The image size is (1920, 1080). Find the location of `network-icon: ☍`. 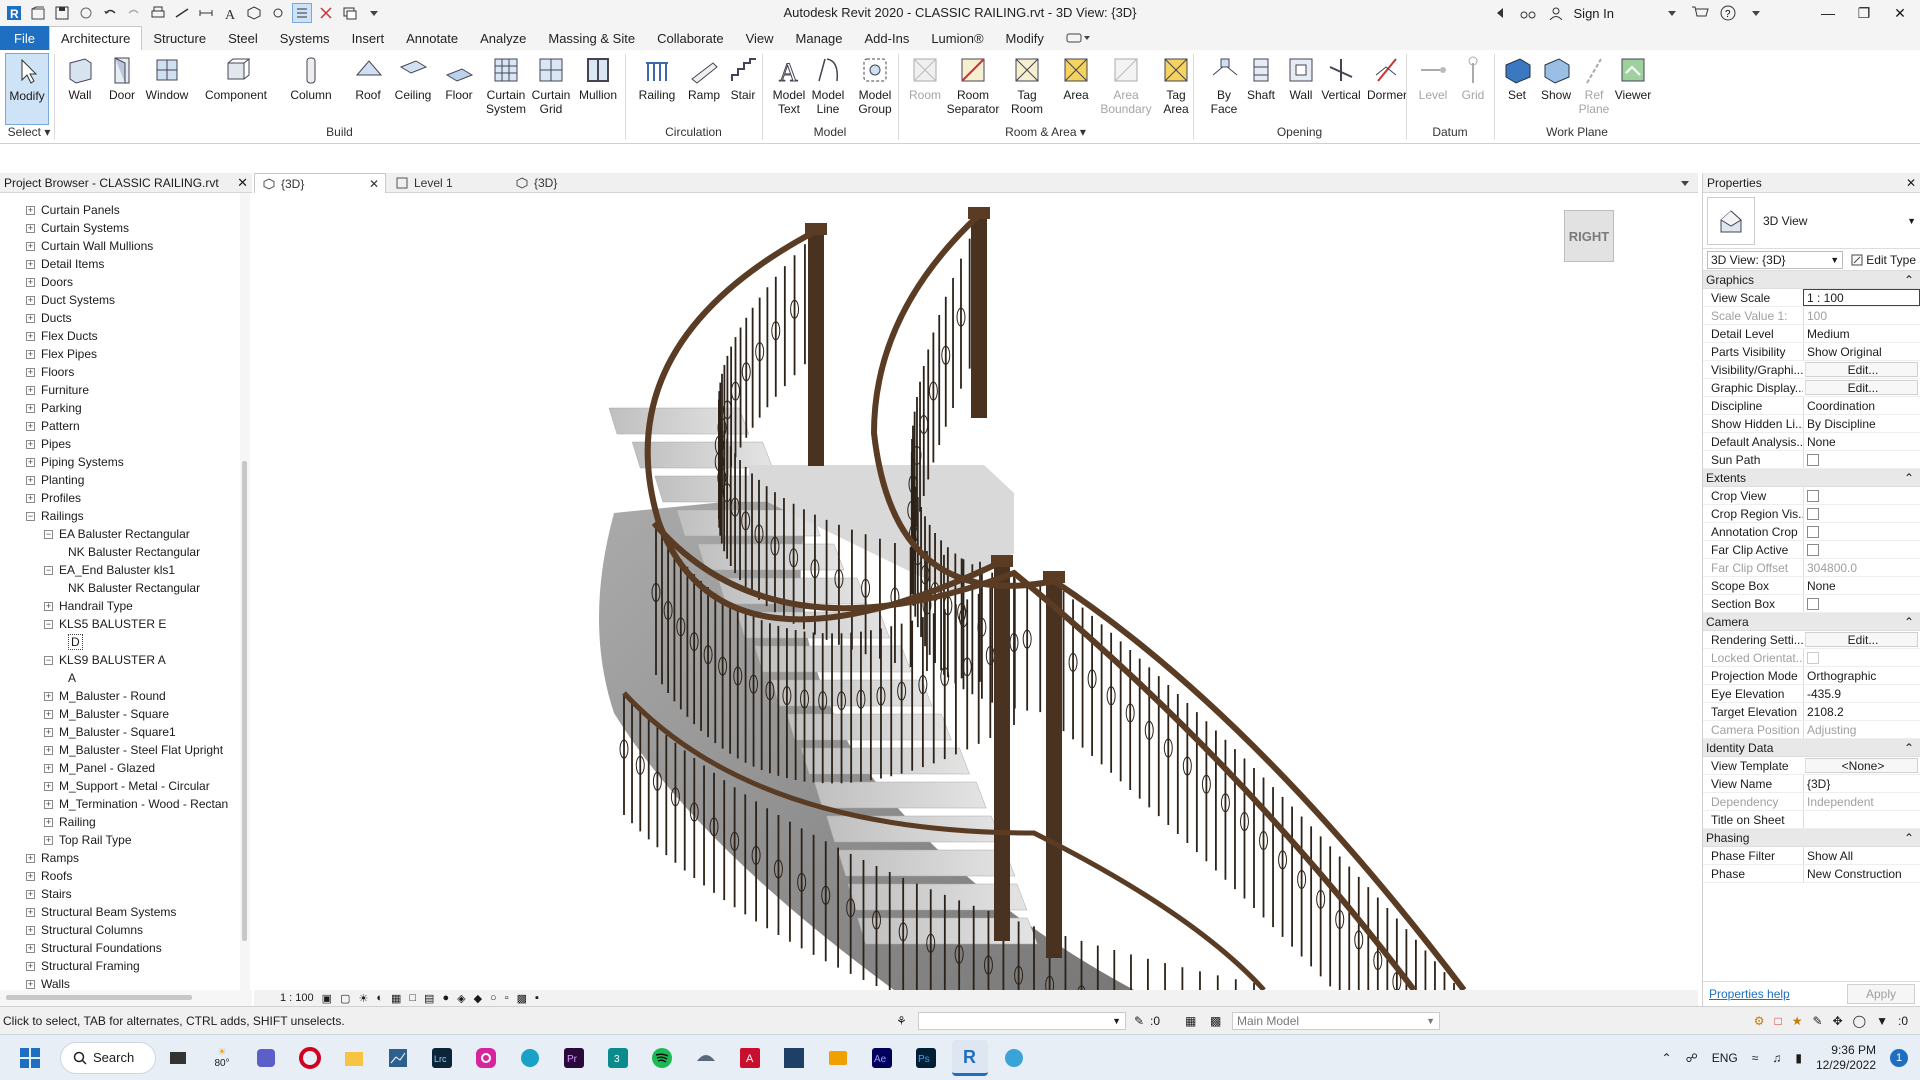

network-icon: ☍ is located at coordinates (1692, 1058).